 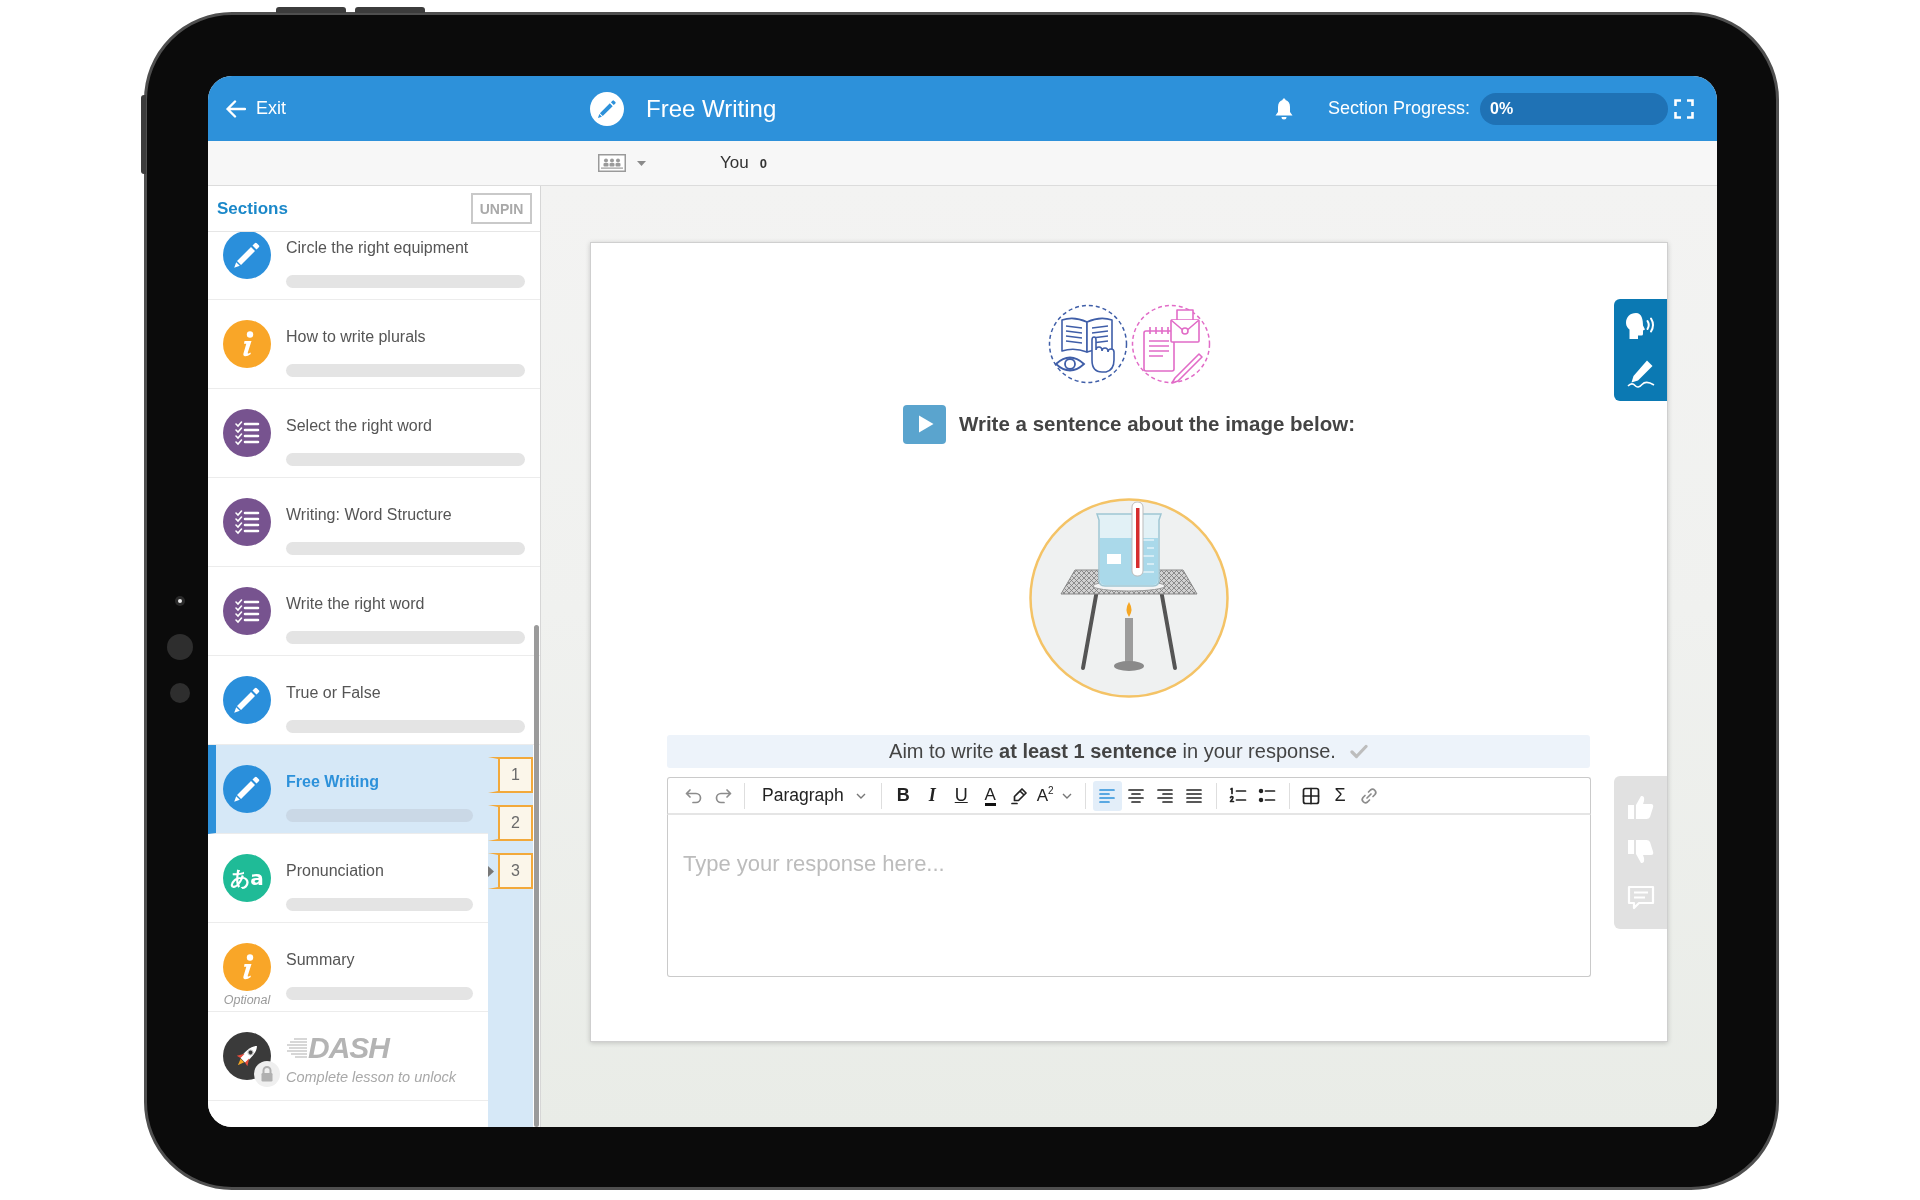 I want to click on group-icon, so click(x=612, y=163).